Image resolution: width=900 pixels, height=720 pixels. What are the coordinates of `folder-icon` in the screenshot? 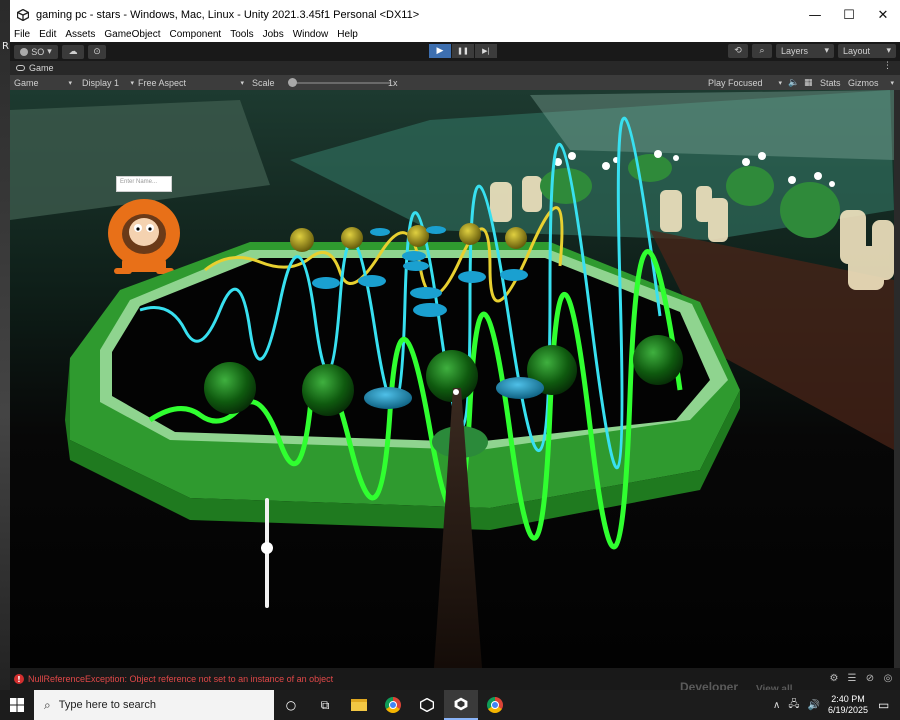 It's located at (359, 705).